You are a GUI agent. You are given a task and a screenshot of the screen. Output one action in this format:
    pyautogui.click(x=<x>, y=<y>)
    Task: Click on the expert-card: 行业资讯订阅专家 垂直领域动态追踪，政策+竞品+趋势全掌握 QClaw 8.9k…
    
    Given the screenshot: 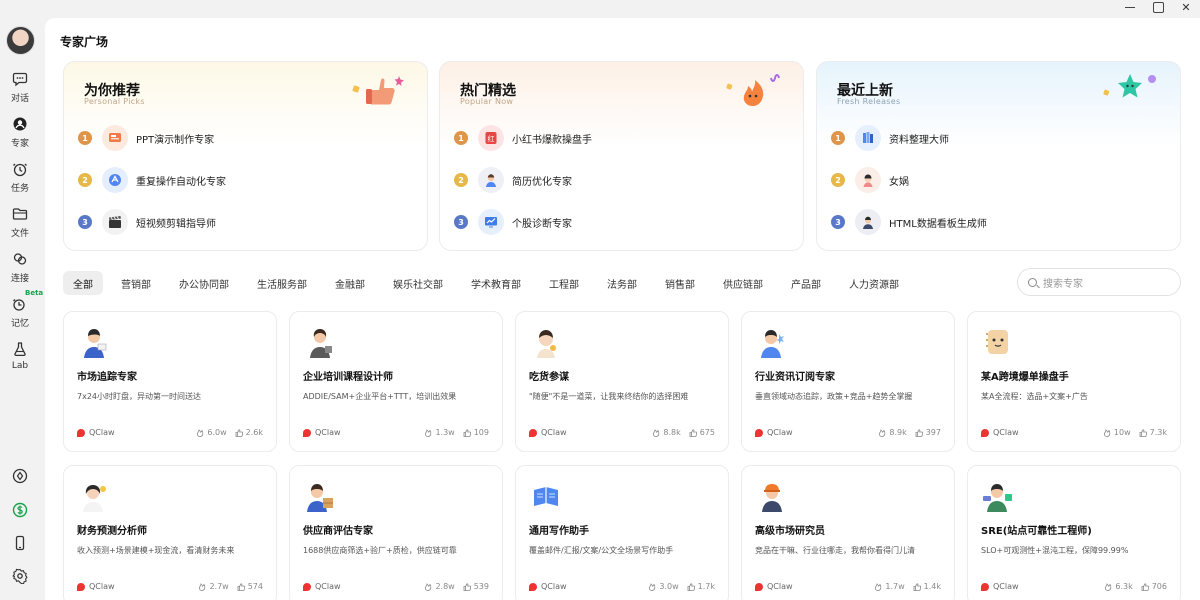 What is the action you would take?
    pyautogui.click(x=848, y=381)
    